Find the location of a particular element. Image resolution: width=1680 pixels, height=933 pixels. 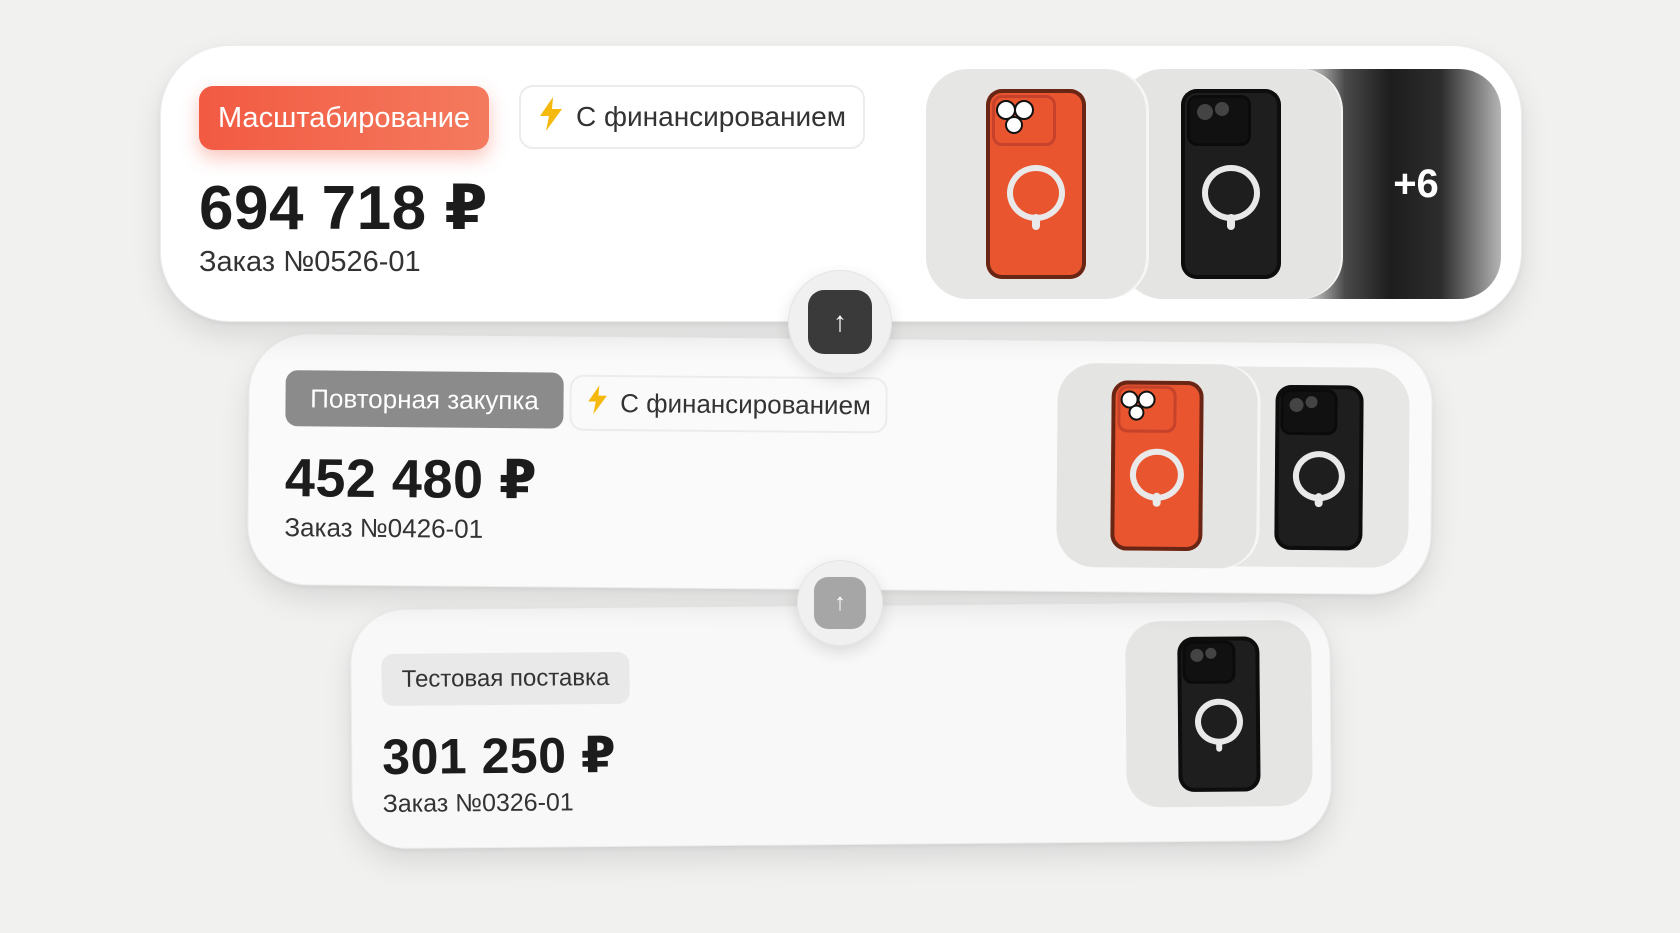

order-price: 694 718 ₽ is located at coordinates (343, 208).